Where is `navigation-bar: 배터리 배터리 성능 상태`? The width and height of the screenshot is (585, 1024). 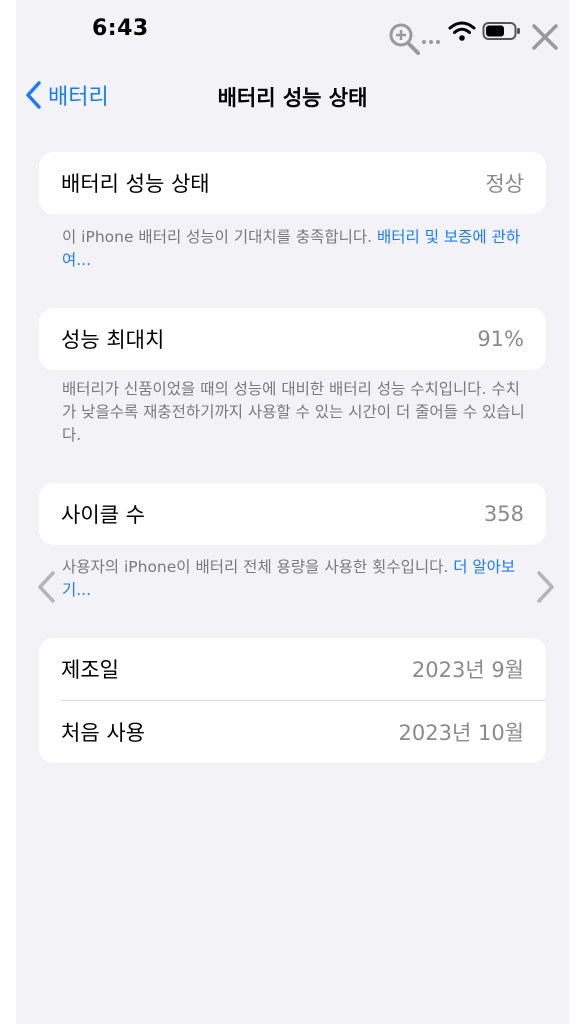
navigation-bar: 배터리 배터리 성능 상태 is located at coordinates (292, 96).